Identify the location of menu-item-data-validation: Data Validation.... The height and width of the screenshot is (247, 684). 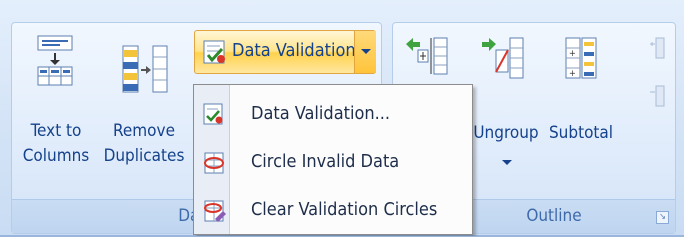
(333, 114).